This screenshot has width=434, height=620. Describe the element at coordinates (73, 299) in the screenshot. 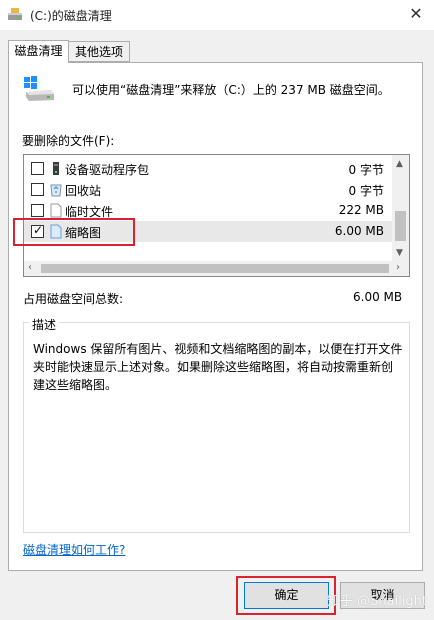

I see `total-space-label: 占用磁盘空间总数:` at that location.